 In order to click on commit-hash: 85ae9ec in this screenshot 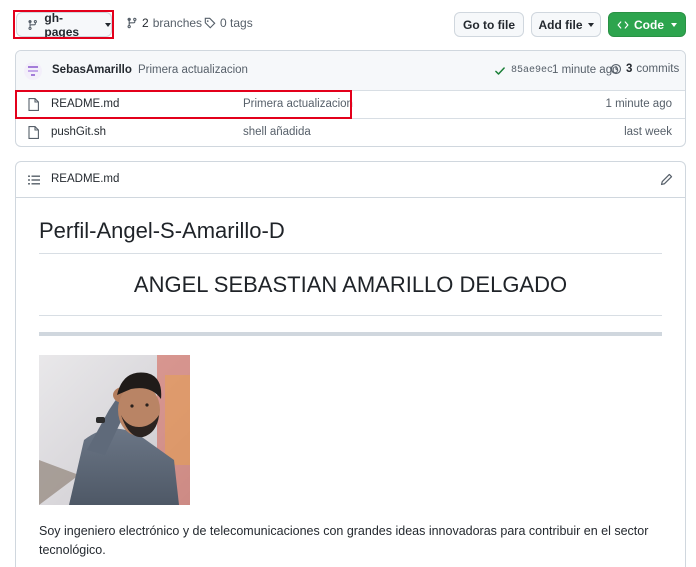, I will do `click(532, 70)`.